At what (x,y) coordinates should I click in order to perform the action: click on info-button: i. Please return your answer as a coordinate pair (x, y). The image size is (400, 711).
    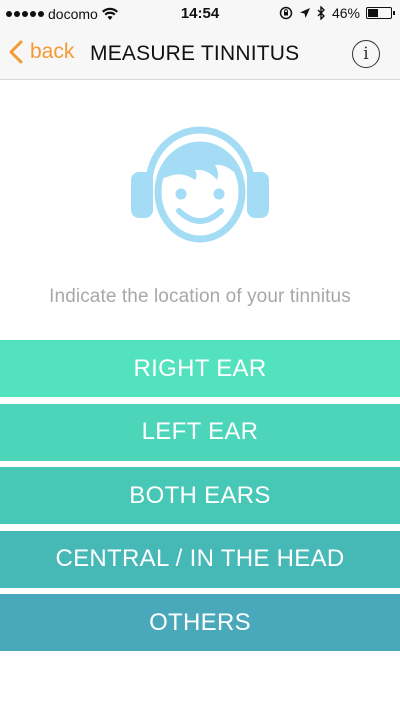
    Looking at the image, I should click on (366, 54).